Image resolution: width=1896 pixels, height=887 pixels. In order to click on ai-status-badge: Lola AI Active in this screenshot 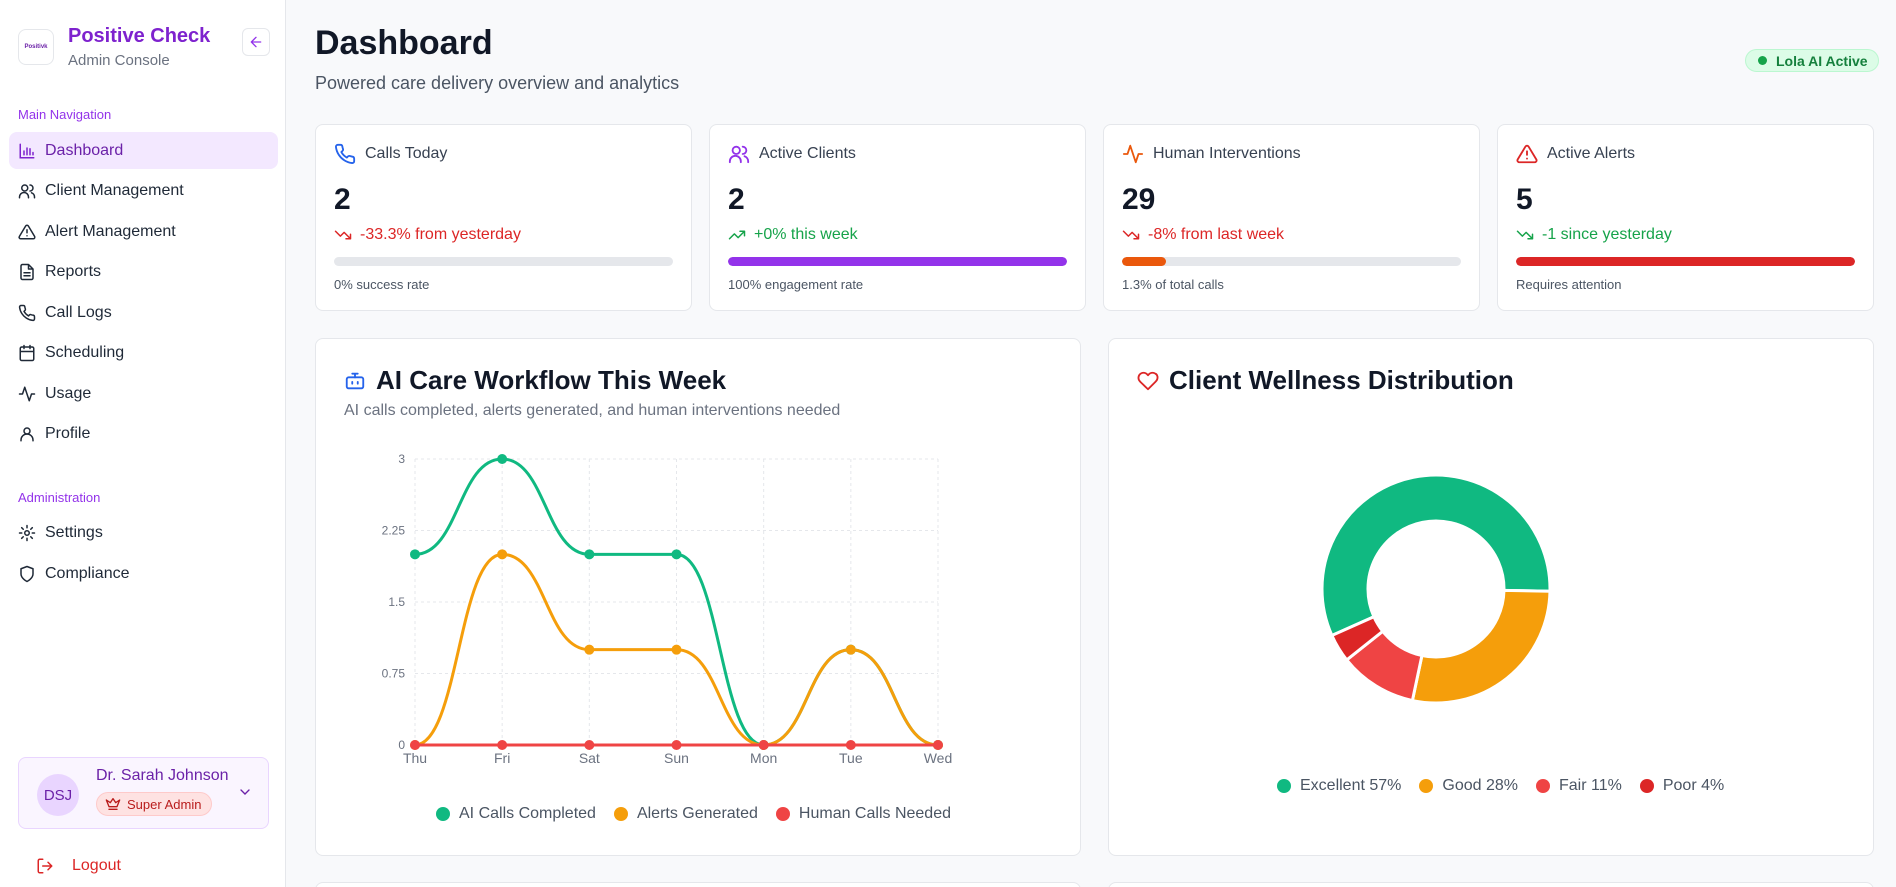, I will do `click(1812, 60)`.